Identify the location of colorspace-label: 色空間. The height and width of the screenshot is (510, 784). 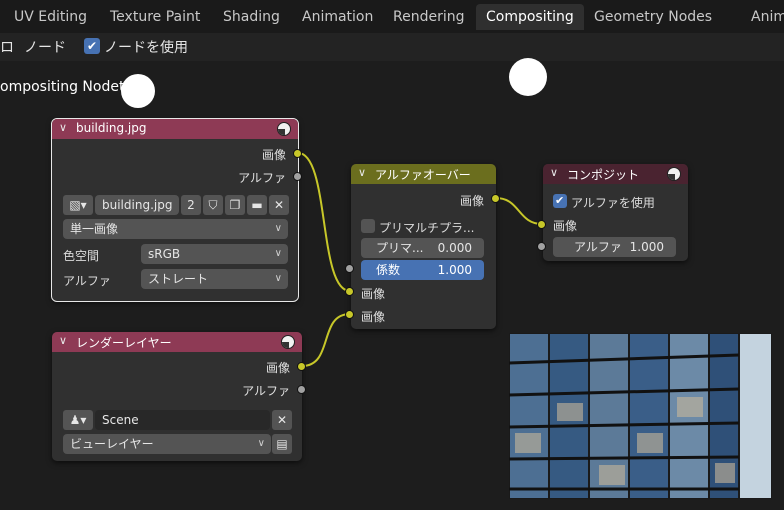
(81, 256).